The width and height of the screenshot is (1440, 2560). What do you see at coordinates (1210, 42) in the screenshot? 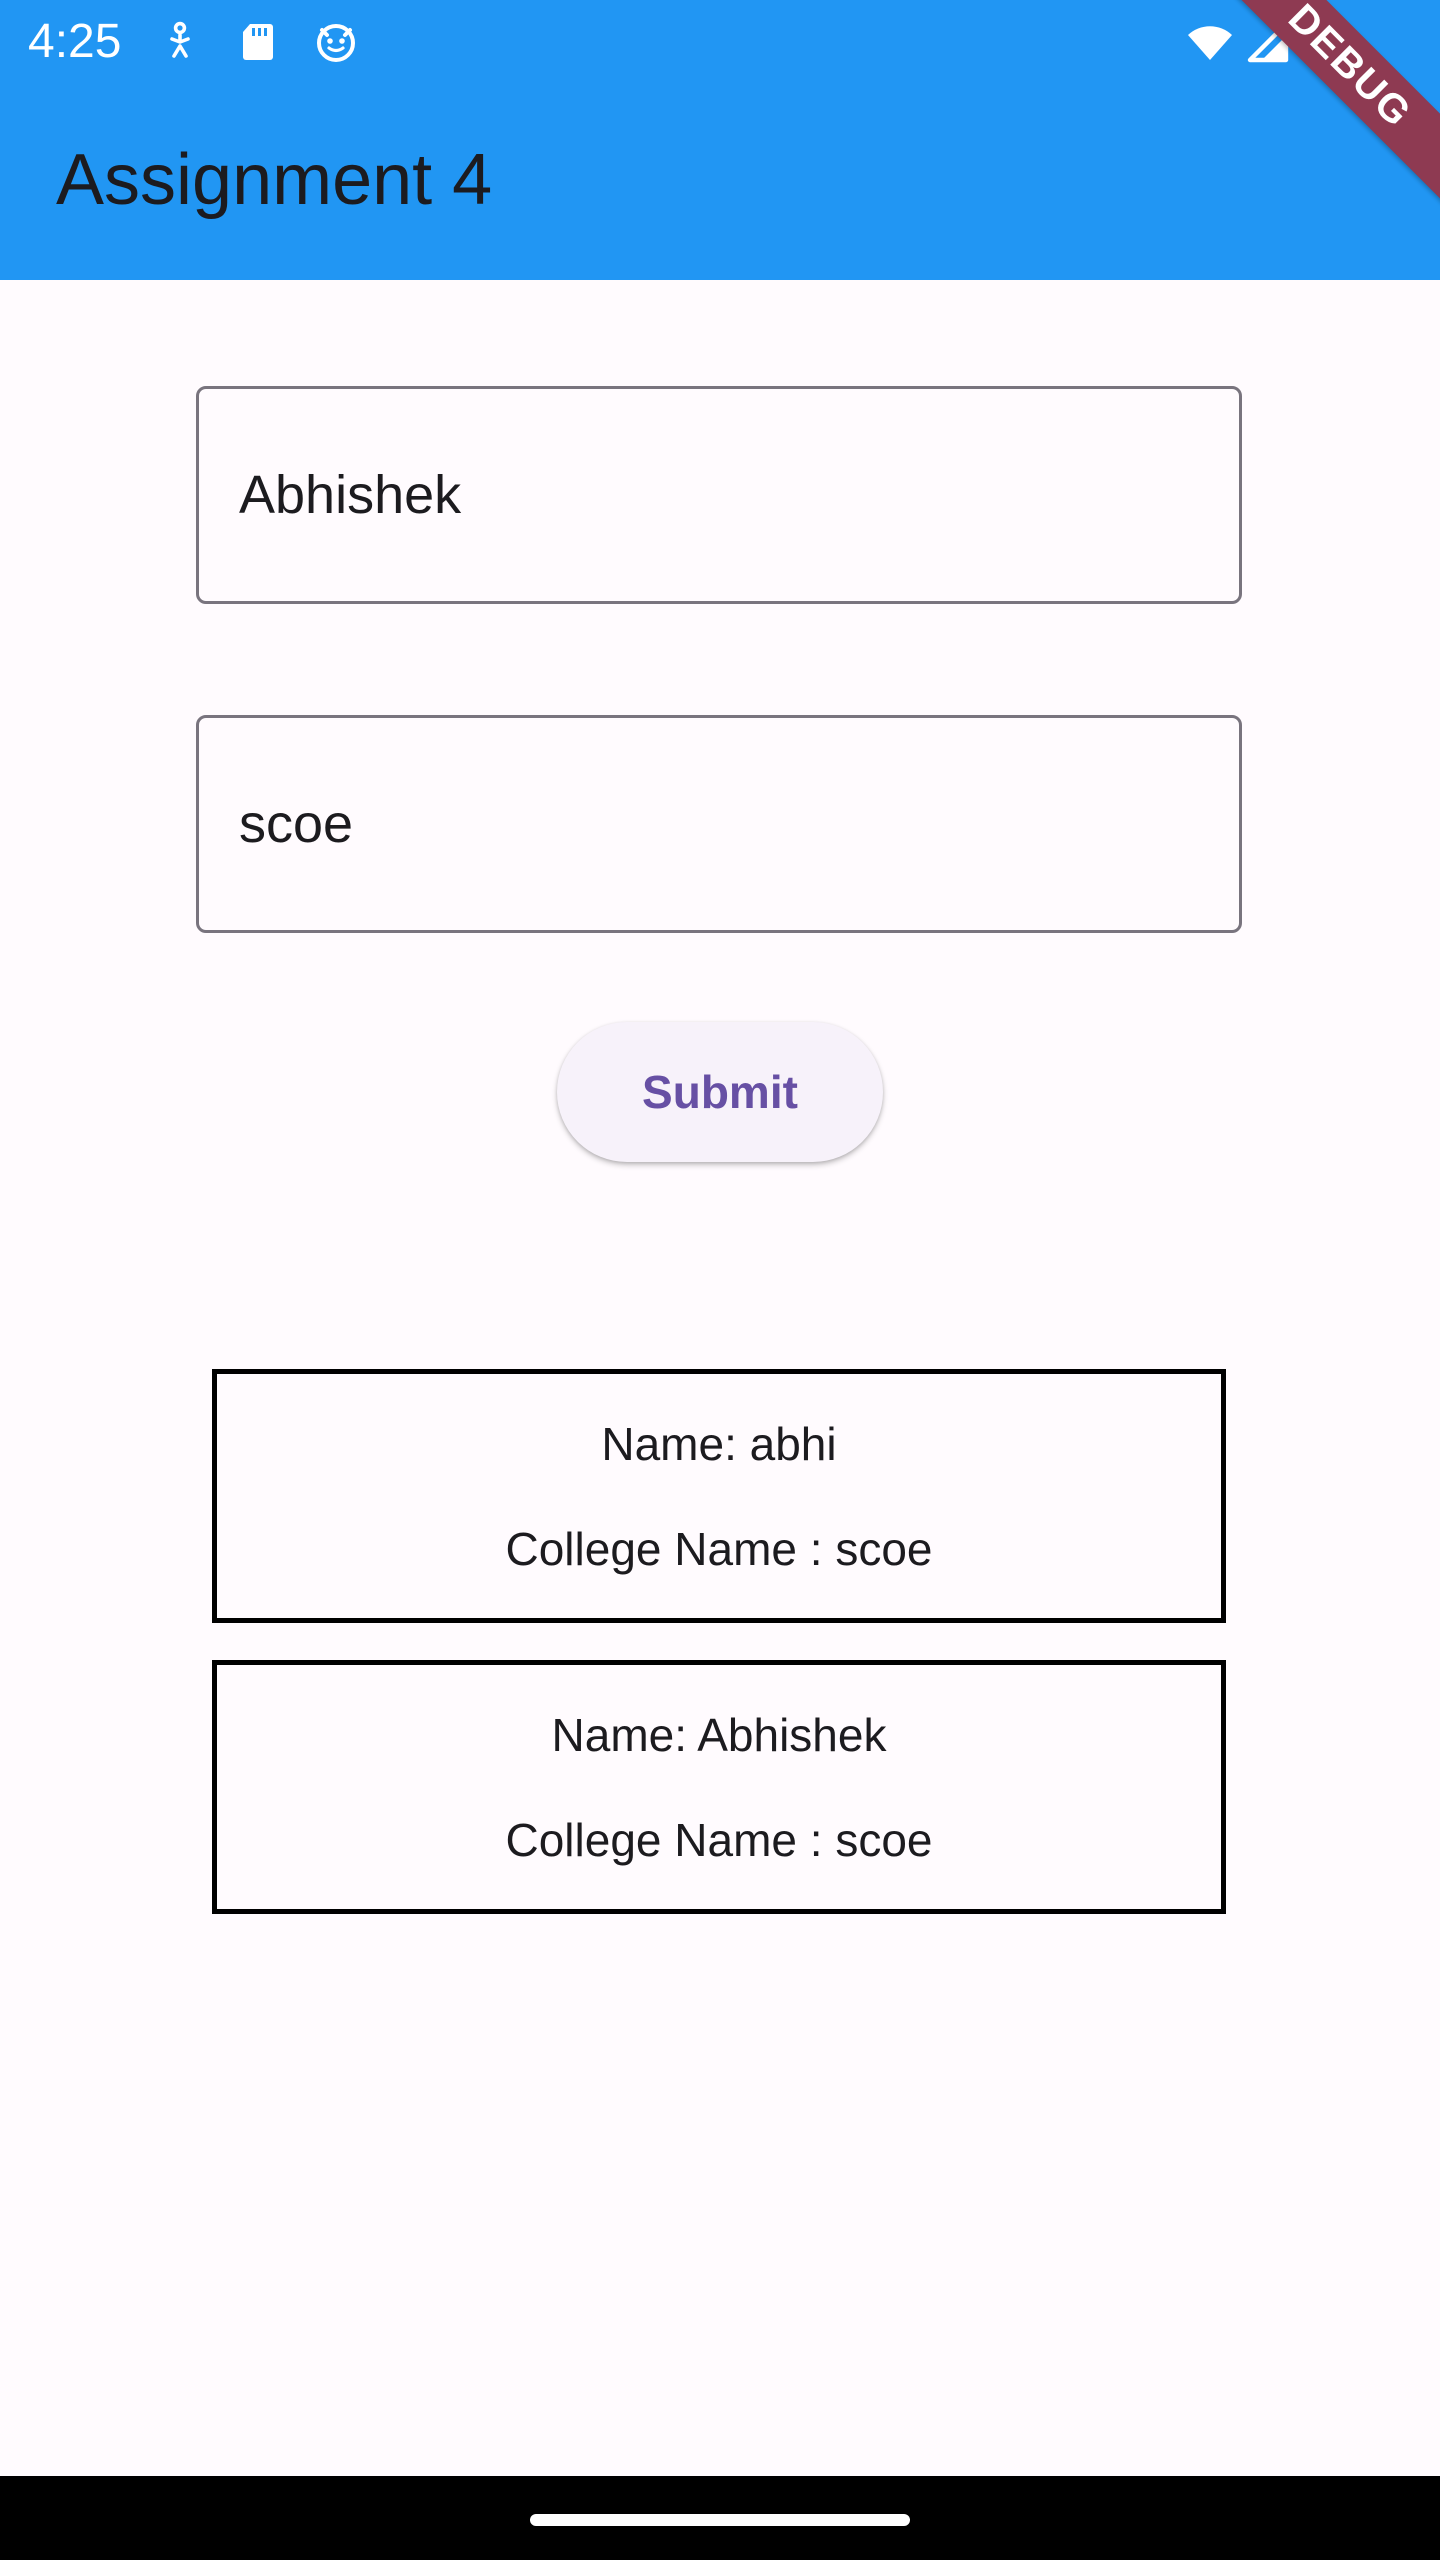
I see `wifi-icon` at bounding box center [1210, 42].